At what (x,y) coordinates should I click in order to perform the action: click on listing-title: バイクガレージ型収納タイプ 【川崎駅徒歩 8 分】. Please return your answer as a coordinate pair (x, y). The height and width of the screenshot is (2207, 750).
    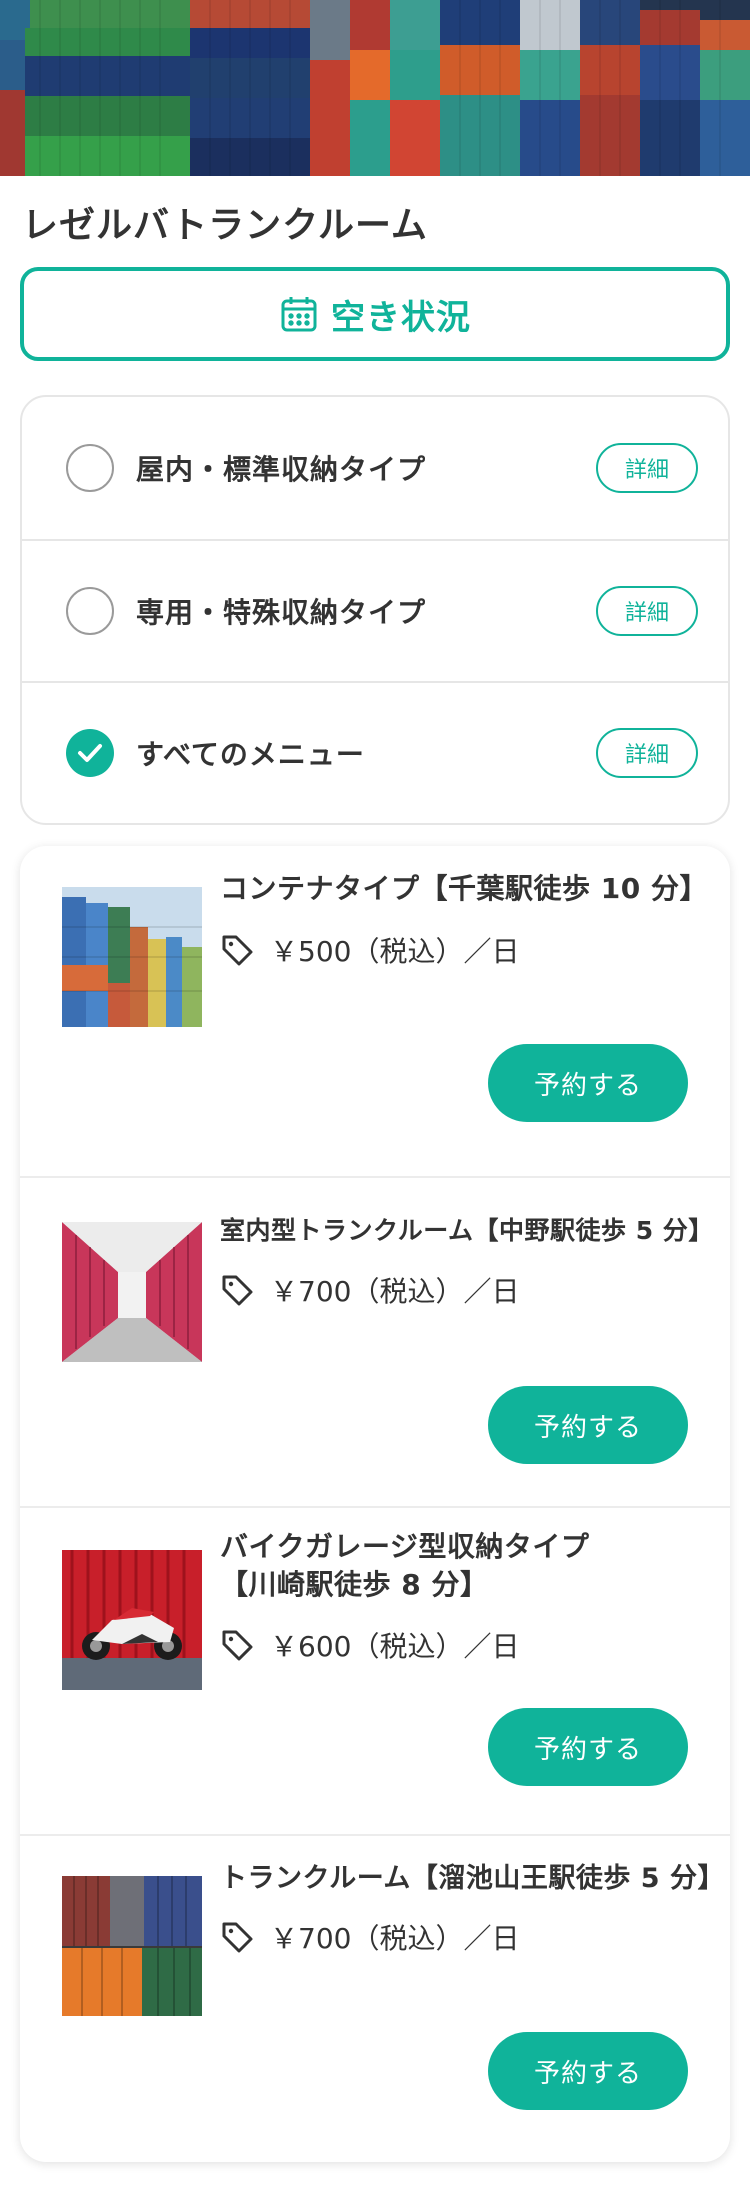
    Looking at the image, I should click on (404, 1566).